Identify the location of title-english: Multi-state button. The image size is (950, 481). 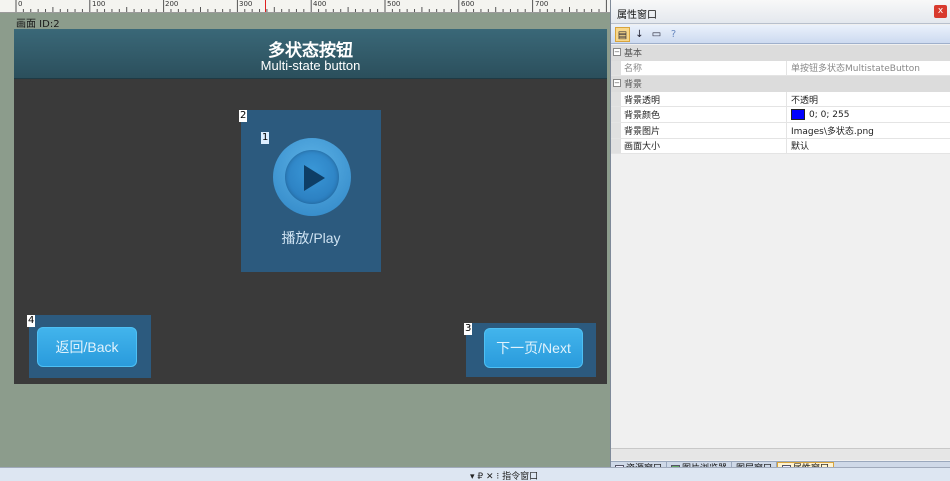
(310, 65).